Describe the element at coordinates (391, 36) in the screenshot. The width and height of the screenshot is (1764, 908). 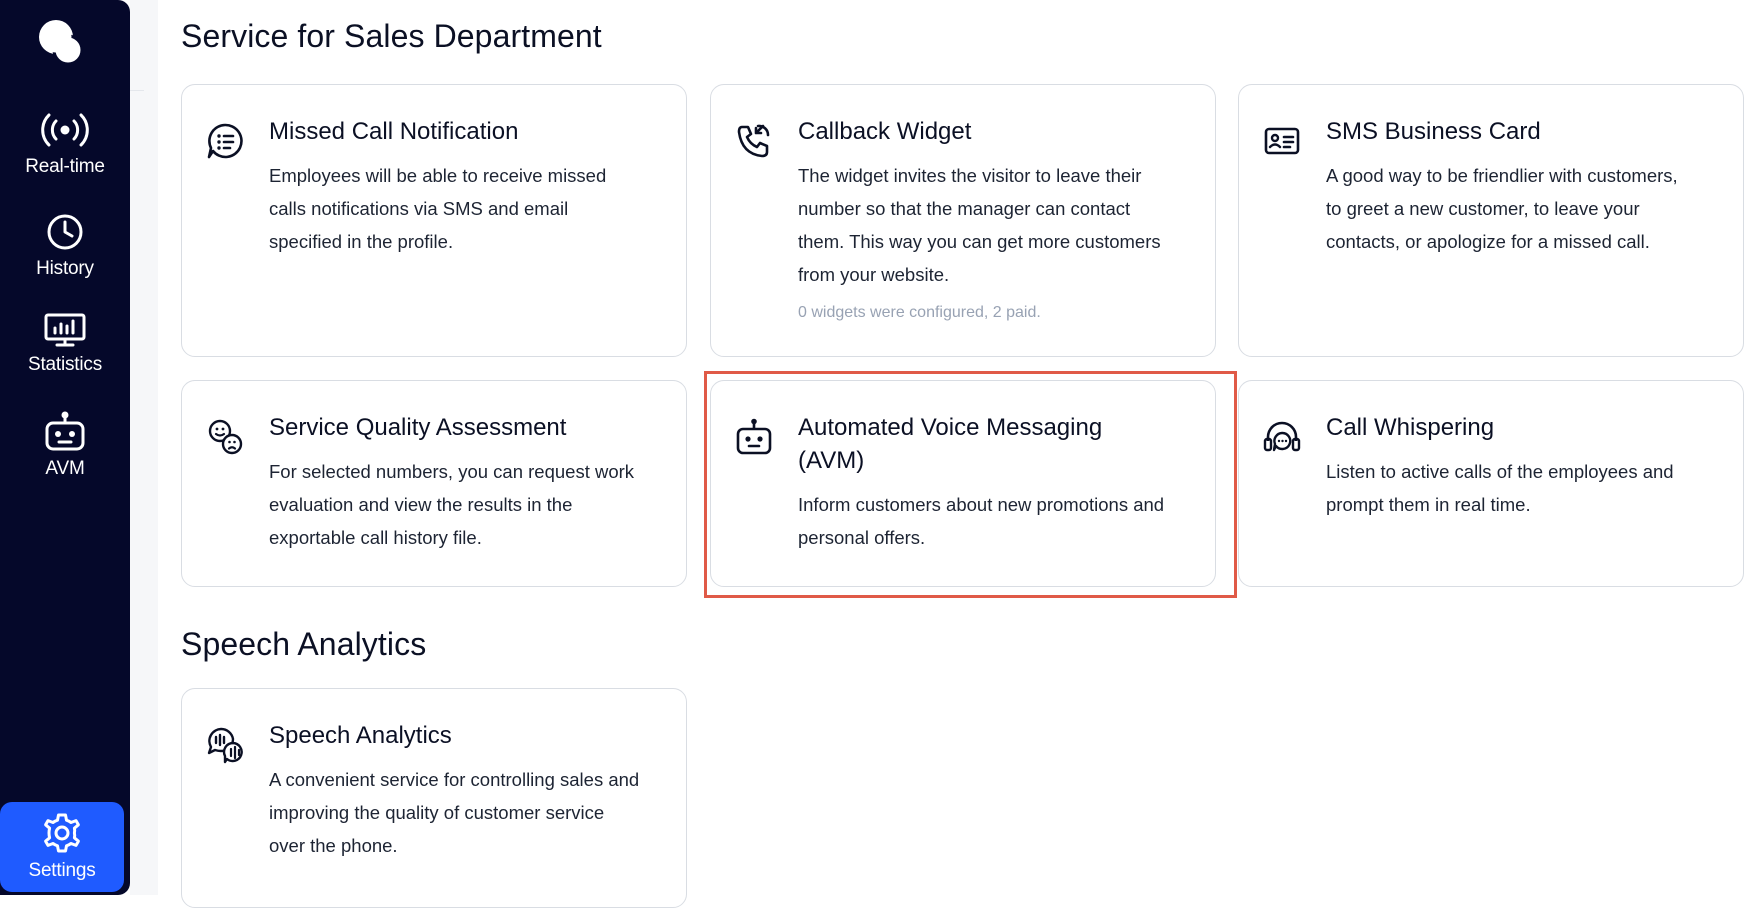
I see `section-title-sales: Service for Sales Department` at that location.